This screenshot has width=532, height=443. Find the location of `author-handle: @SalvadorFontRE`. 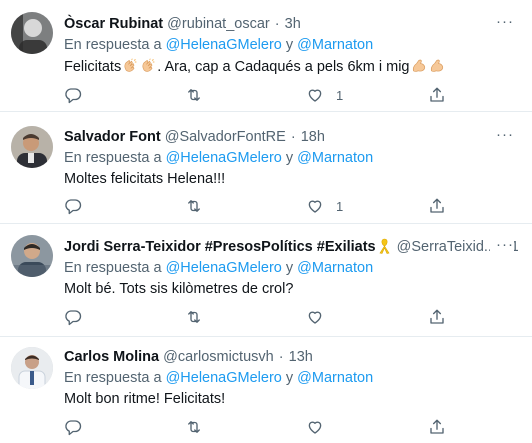

author-handle: @SalvadorFontRE is located at coordinates (225, 137).